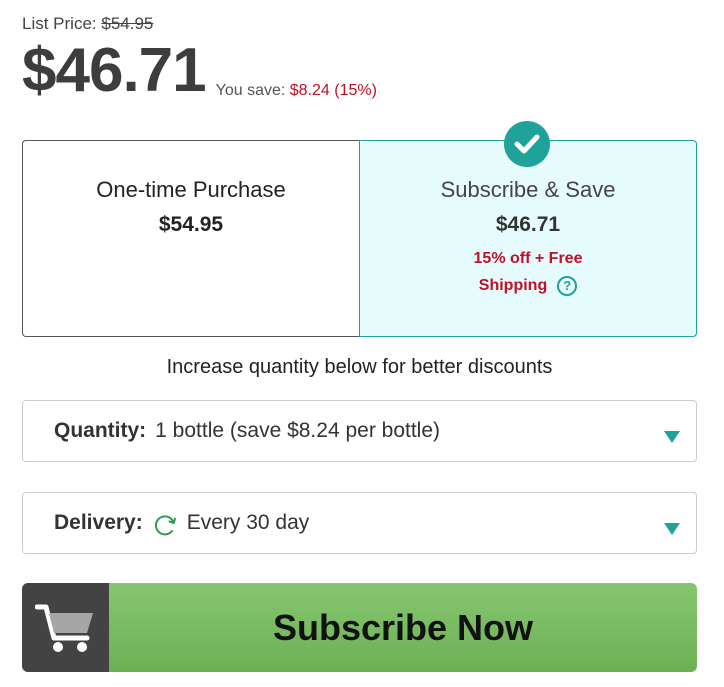 The image size is (724, 687). Describe the element at coordinates (527, 144) in the screenshot. I see `check-icon` at that location.